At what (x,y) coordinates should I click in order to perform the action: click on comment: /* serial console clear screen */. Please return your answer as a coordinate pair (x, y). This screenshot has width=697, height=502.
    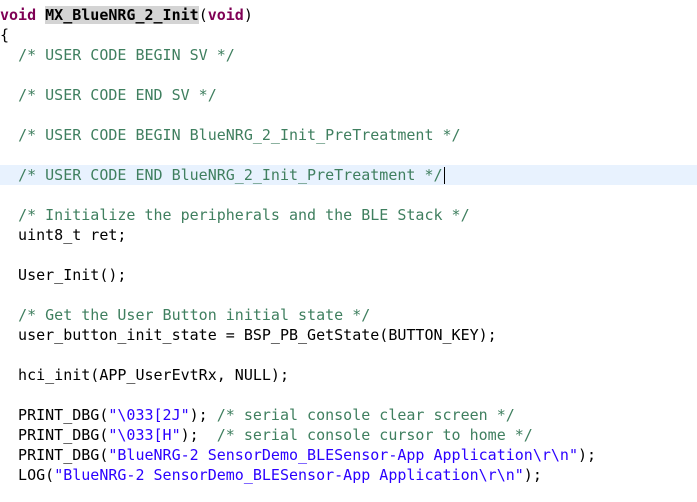
    Looking at the image, I should click on (365, 415).